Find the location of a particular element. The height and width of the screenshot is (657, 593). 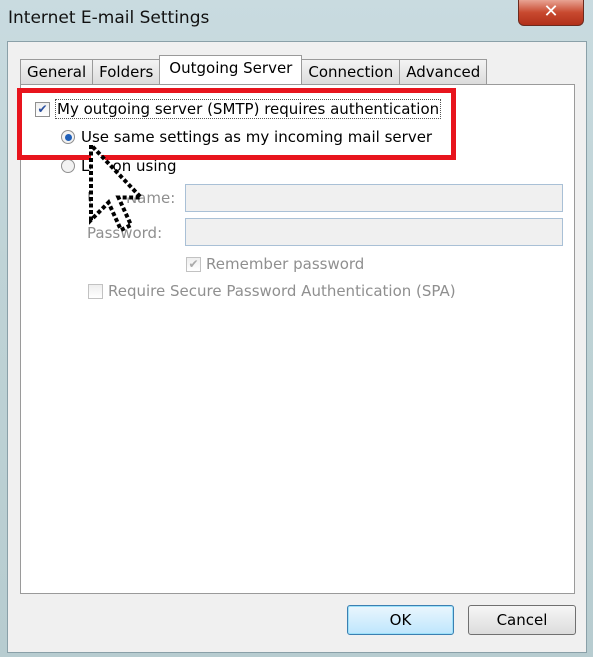

tab-general: General is located at coordinates (57, 71).